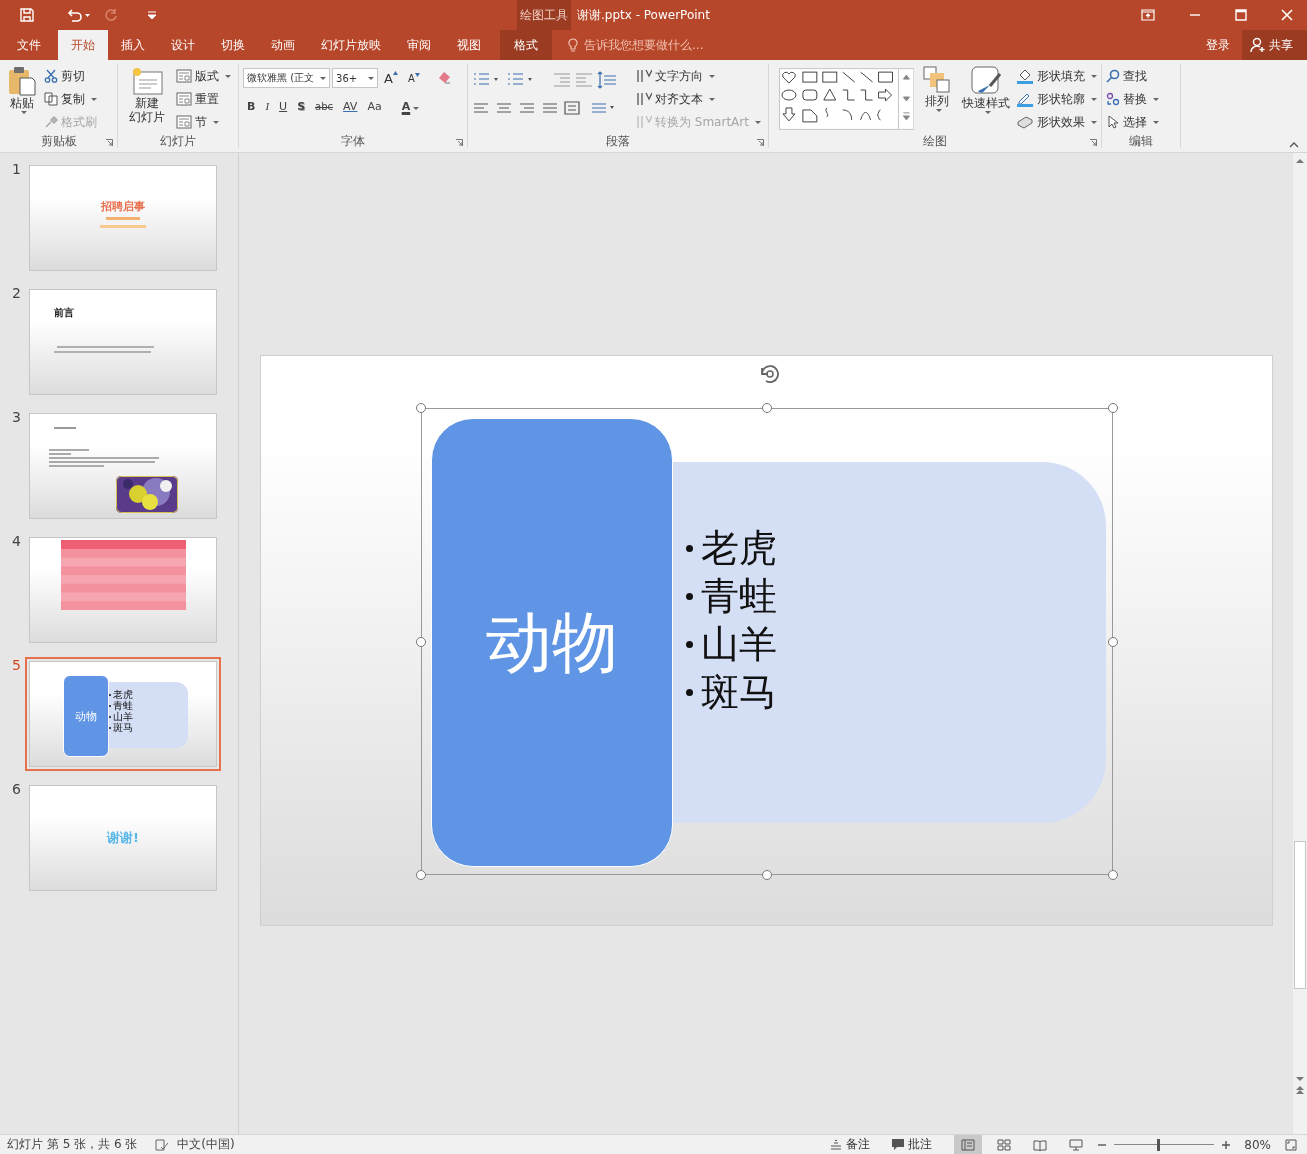 Image resolution: width=1307 pixels, height=1154 pixels. I want to click on zoom-in-icon, so click(1226, 1144).